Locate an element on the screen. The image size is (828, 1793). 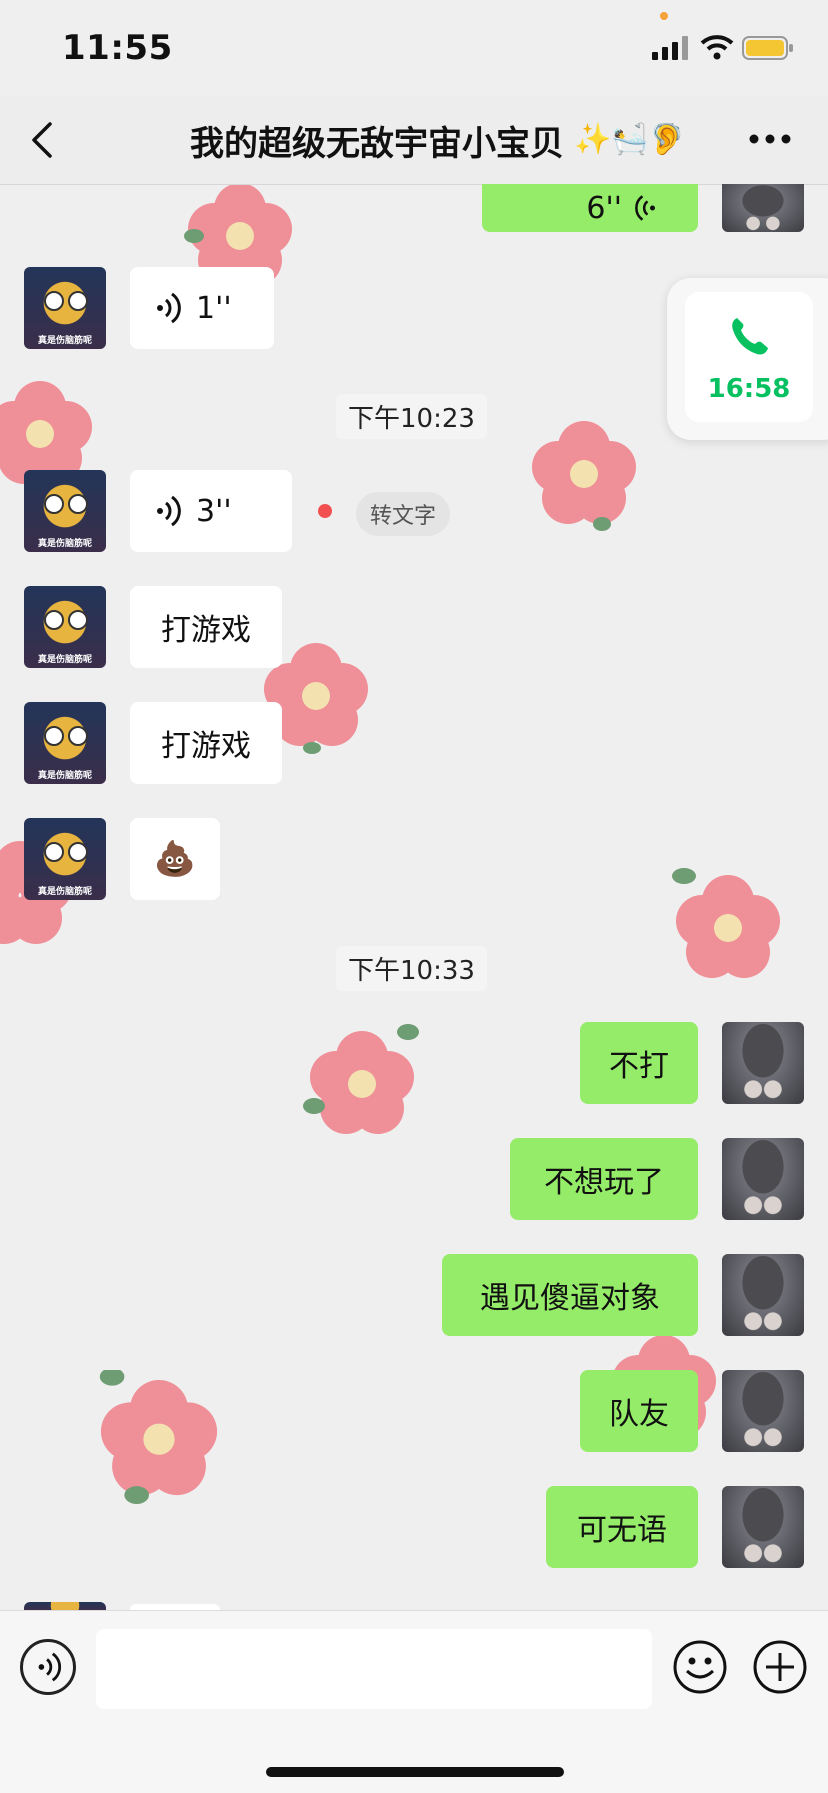
text-message-bubble: 不打 is located at coordinates (639, 1063).